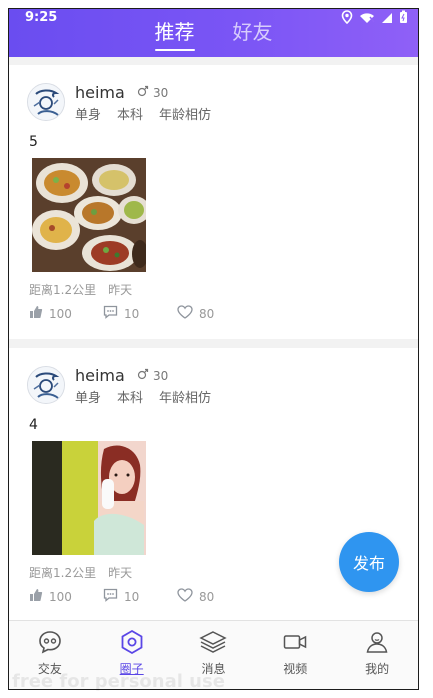 Image resolution: width=433 pixels, height=698 pixels. I want to click on watermark: free for personal use, so click(118, 681).